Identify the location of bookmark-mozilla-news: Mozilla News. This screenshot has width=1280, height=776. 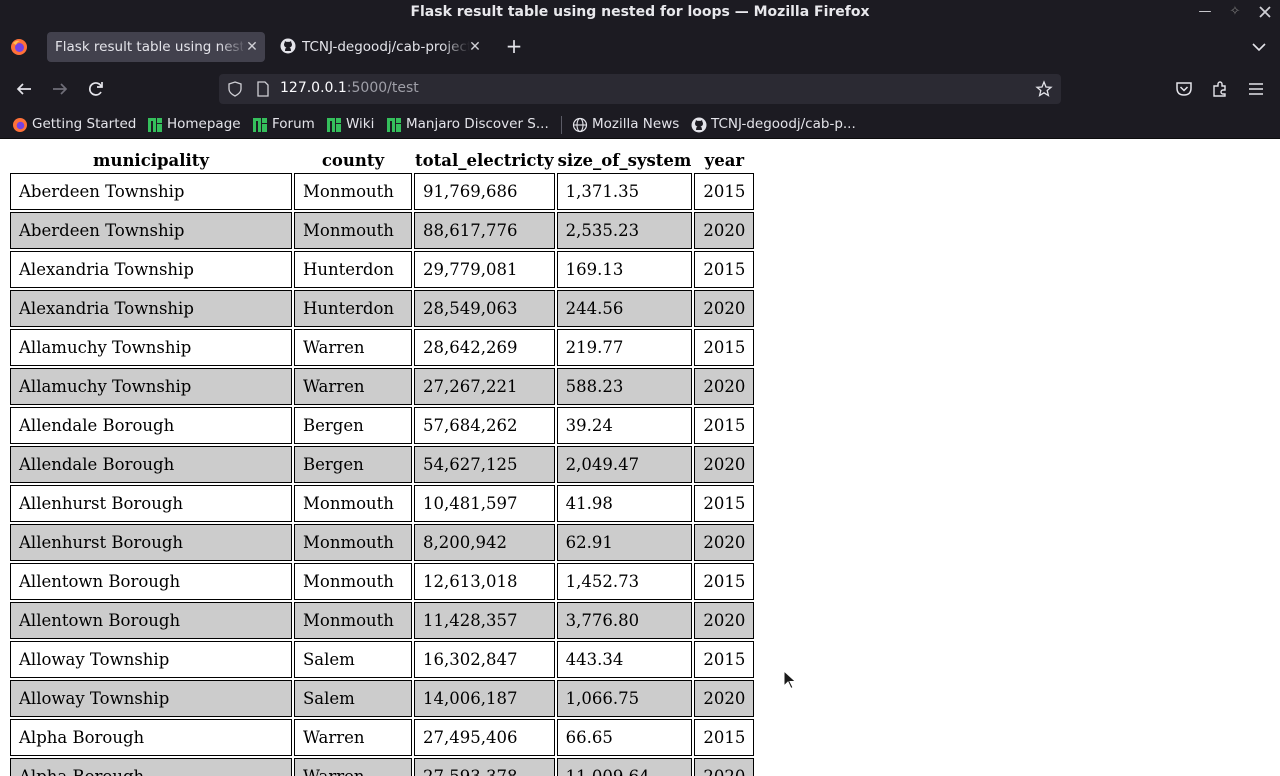
(625, 124).